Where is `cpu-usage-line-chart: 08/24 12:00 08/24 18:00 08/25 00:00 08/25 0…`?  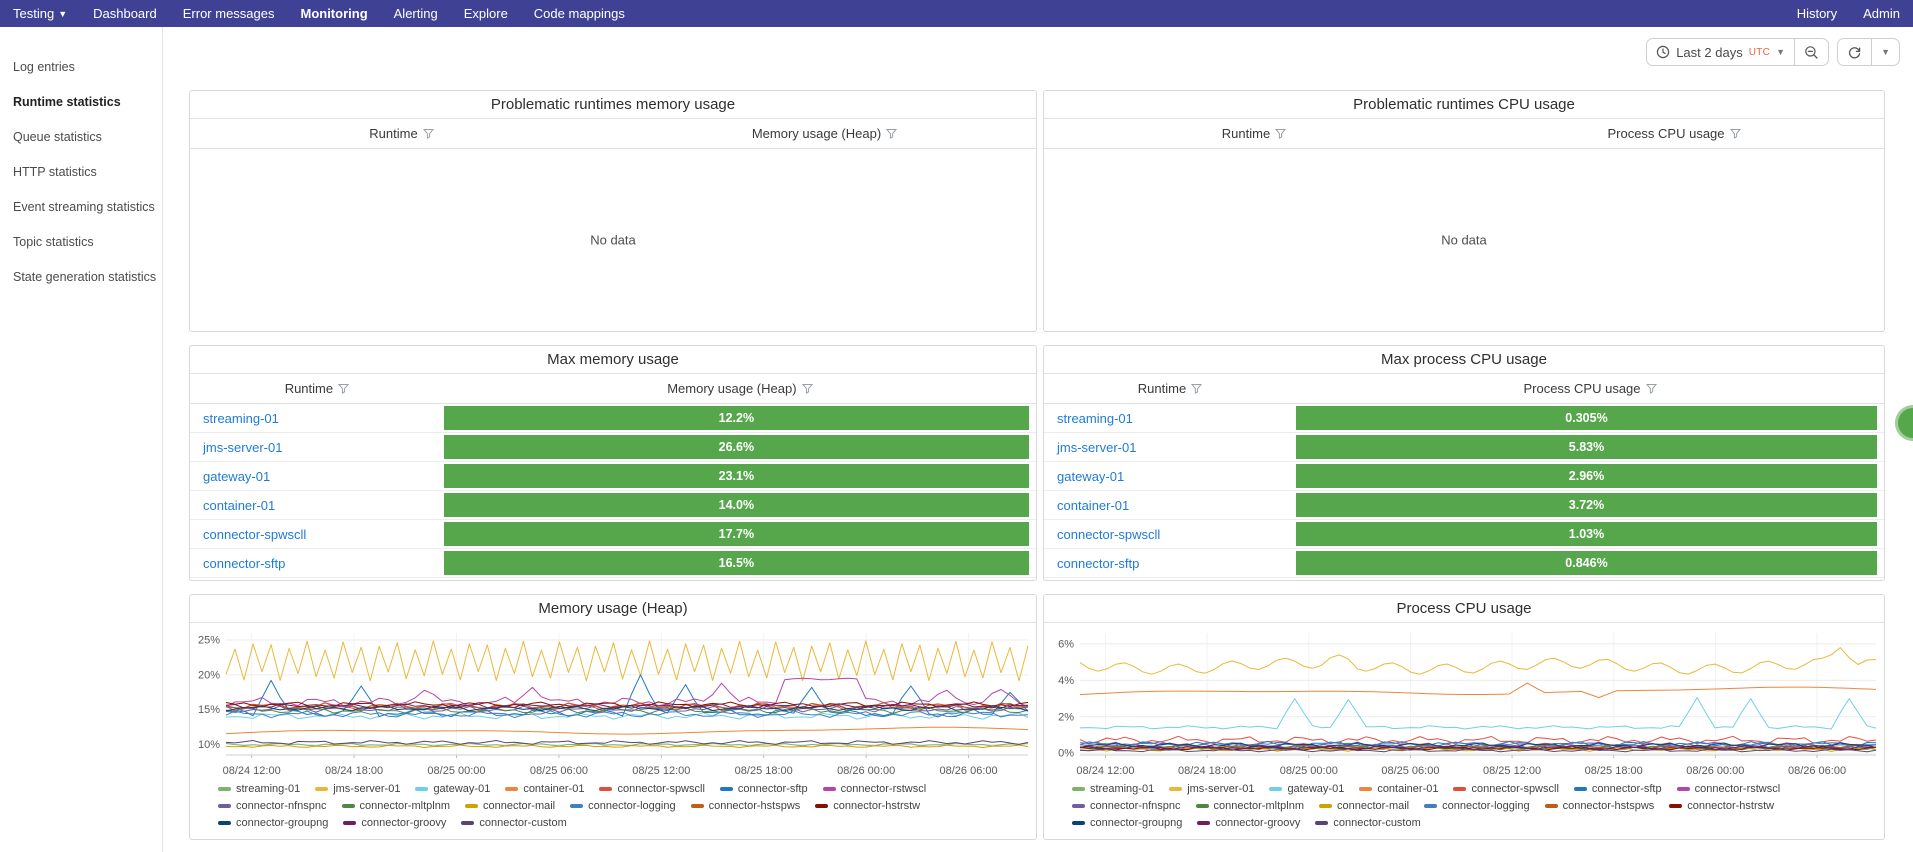
cpu-usage-line-chart: 08/24 12:00 08/24 18:00 08/25 00:00 08/25 0… is located at coordinates (1464, 702).